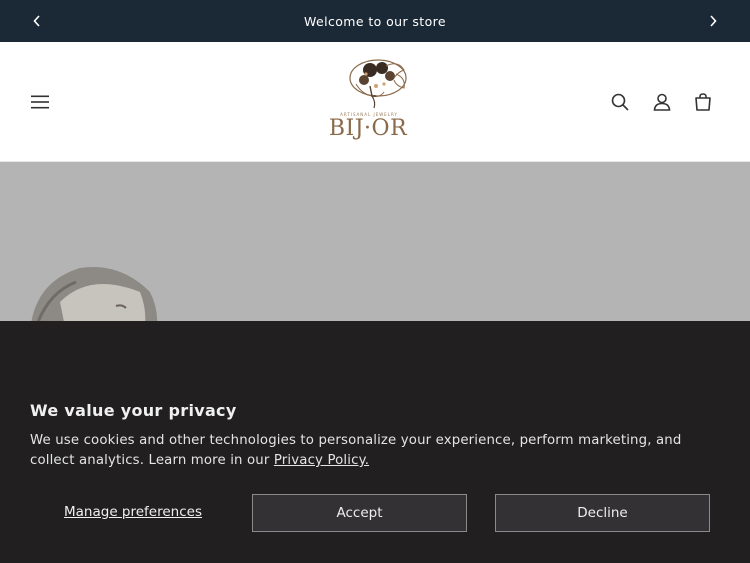  Describe the element at coordinates (359, 513) in the screenshot. I see `accept-button: Accept` at that location.